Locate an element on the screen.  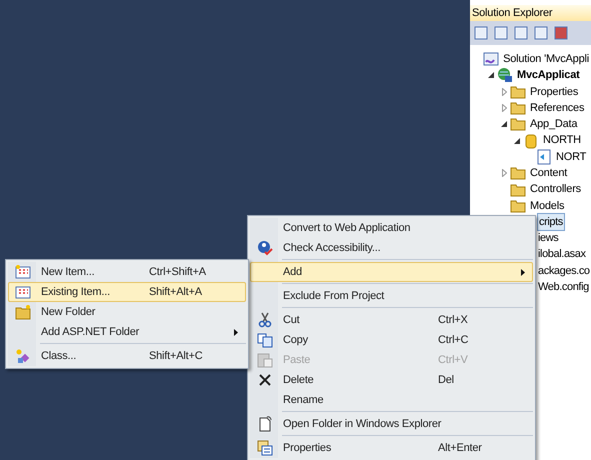
menu-item: Properties Alt+Enter is located at coordinates (391, 448).